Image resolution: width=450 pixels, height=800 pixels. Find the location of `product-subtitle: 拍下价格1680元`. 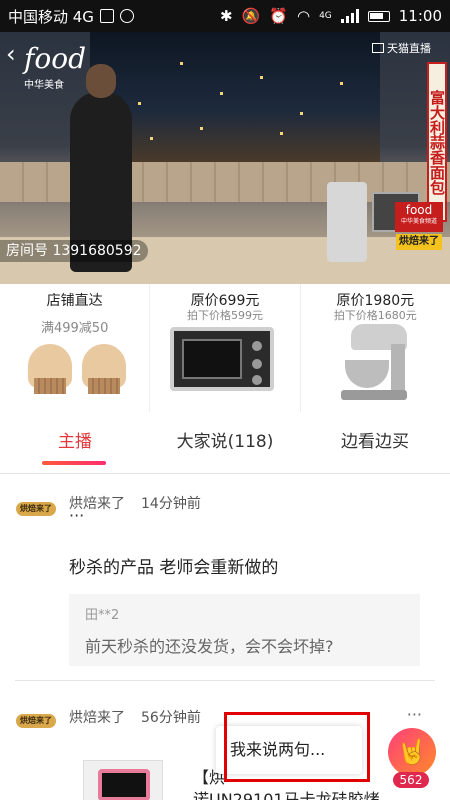

product-subtitle: 拍下价格1680元 is located at coordinates (375, 315).